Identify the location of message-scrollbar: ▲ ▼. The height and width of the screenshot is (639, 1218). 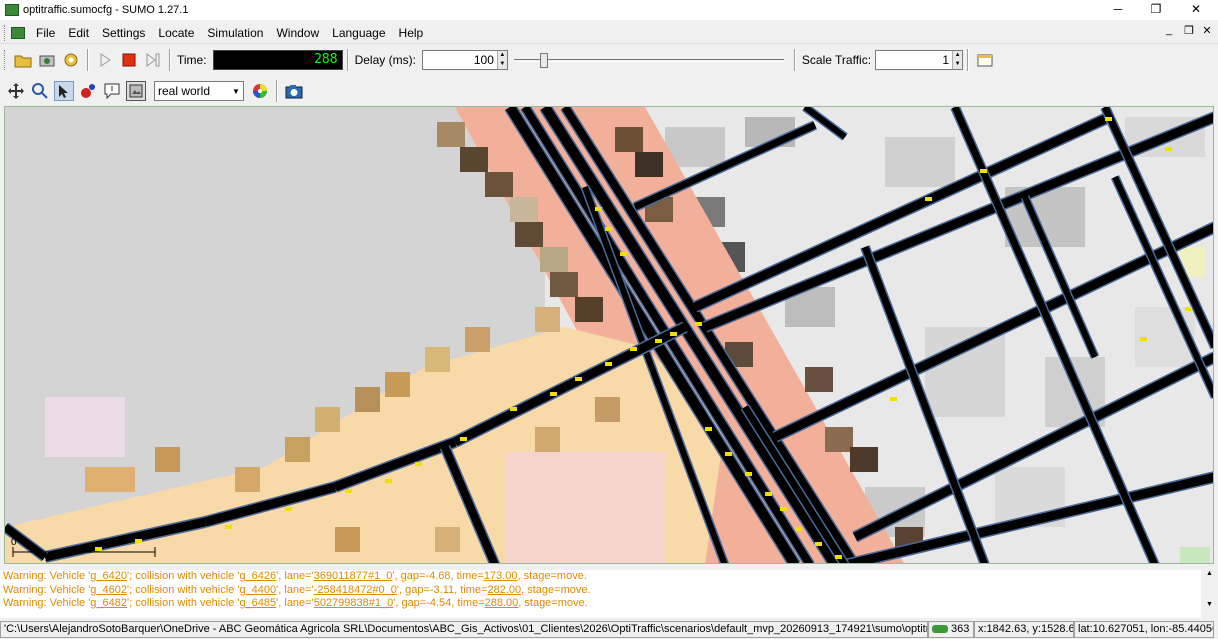
(1209, 594).